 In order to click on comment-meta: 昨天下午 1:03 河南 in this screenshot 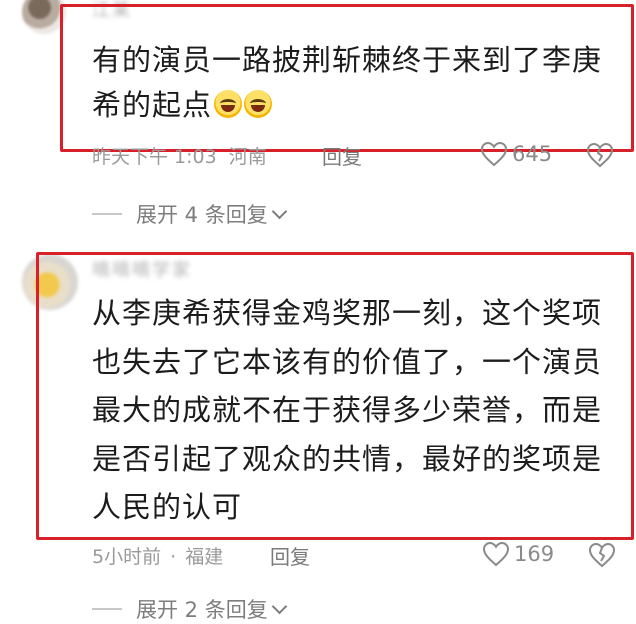, I will do `click(179, 155)`.